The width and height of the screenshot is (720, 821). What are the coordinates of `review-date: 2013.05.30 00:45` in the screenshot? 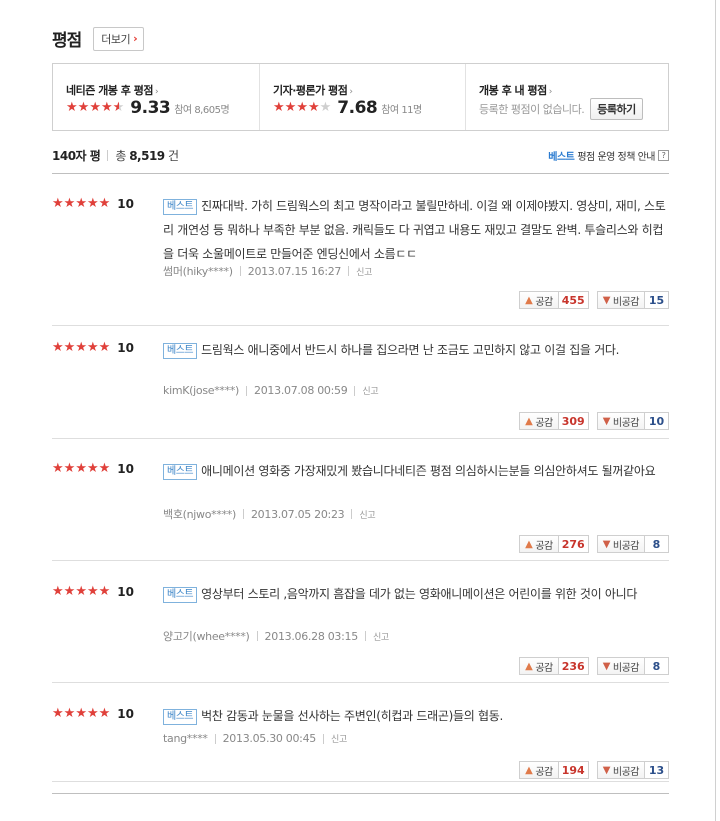 It's located at (269, 738).